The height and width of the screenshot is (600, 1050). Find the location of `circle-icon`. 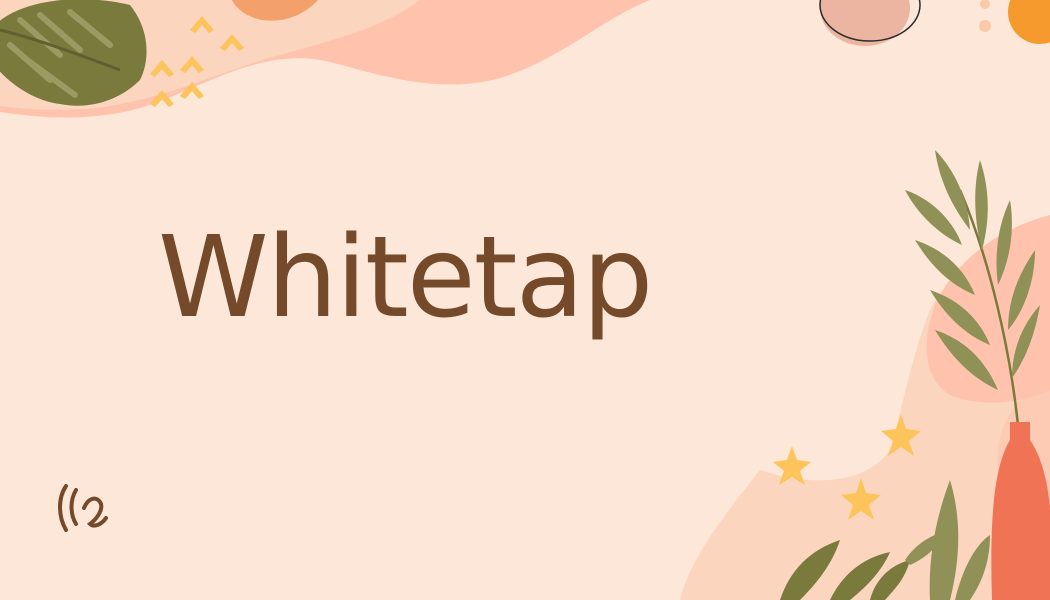

circle-icon is located at coordinates (934, 23).